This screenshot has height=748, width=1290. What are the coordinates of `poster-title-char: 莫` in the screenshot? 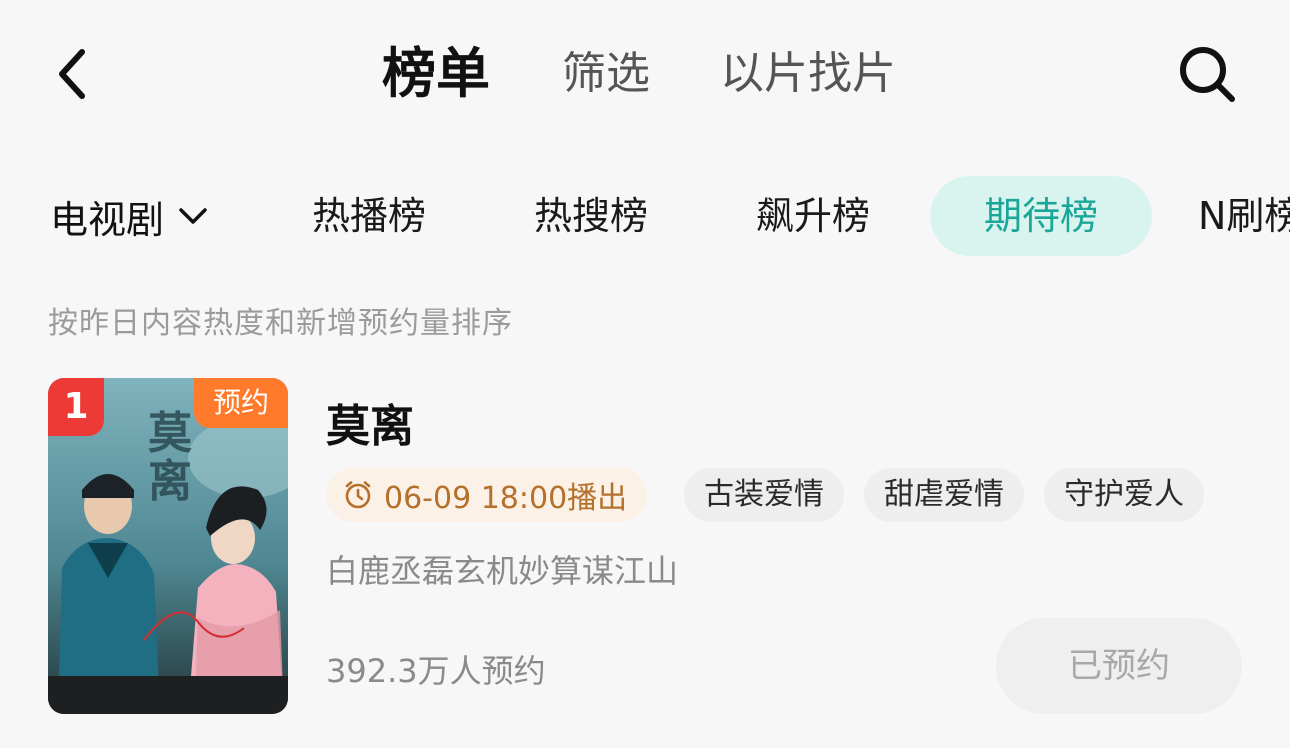 It's located at (170, 433).